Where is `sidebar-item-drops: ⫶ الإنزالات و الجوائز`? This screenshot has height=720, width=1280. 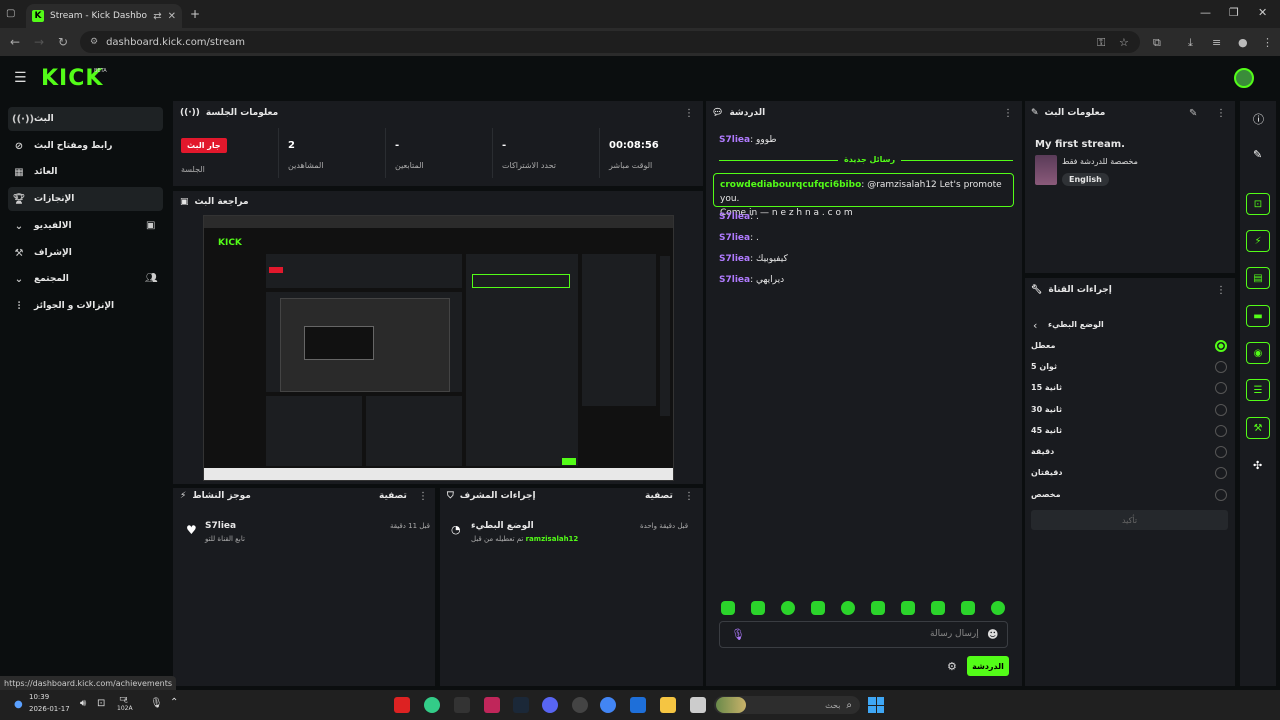 sidebar-item-drops: ⫶ الإنزالات و الجوائز is located at coordinates (85, 306).